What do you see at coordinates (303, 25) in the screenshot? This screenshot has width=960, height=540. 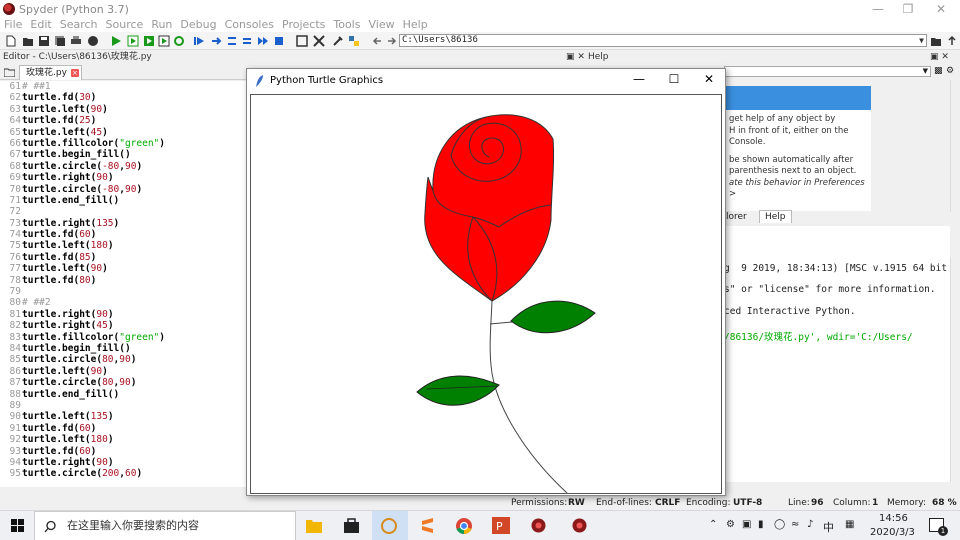 I see `menu-projects: Projects` at bounding box center [303, 25].